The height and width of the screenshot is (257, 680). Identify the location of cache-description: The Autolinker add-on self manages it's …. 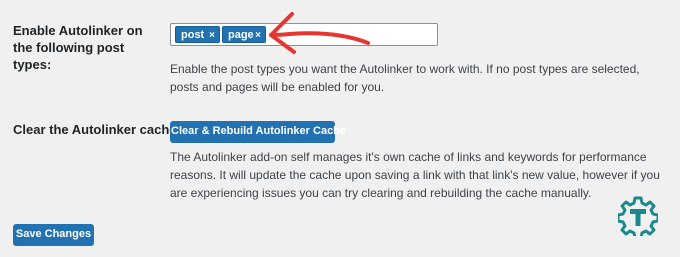
(415, 175).